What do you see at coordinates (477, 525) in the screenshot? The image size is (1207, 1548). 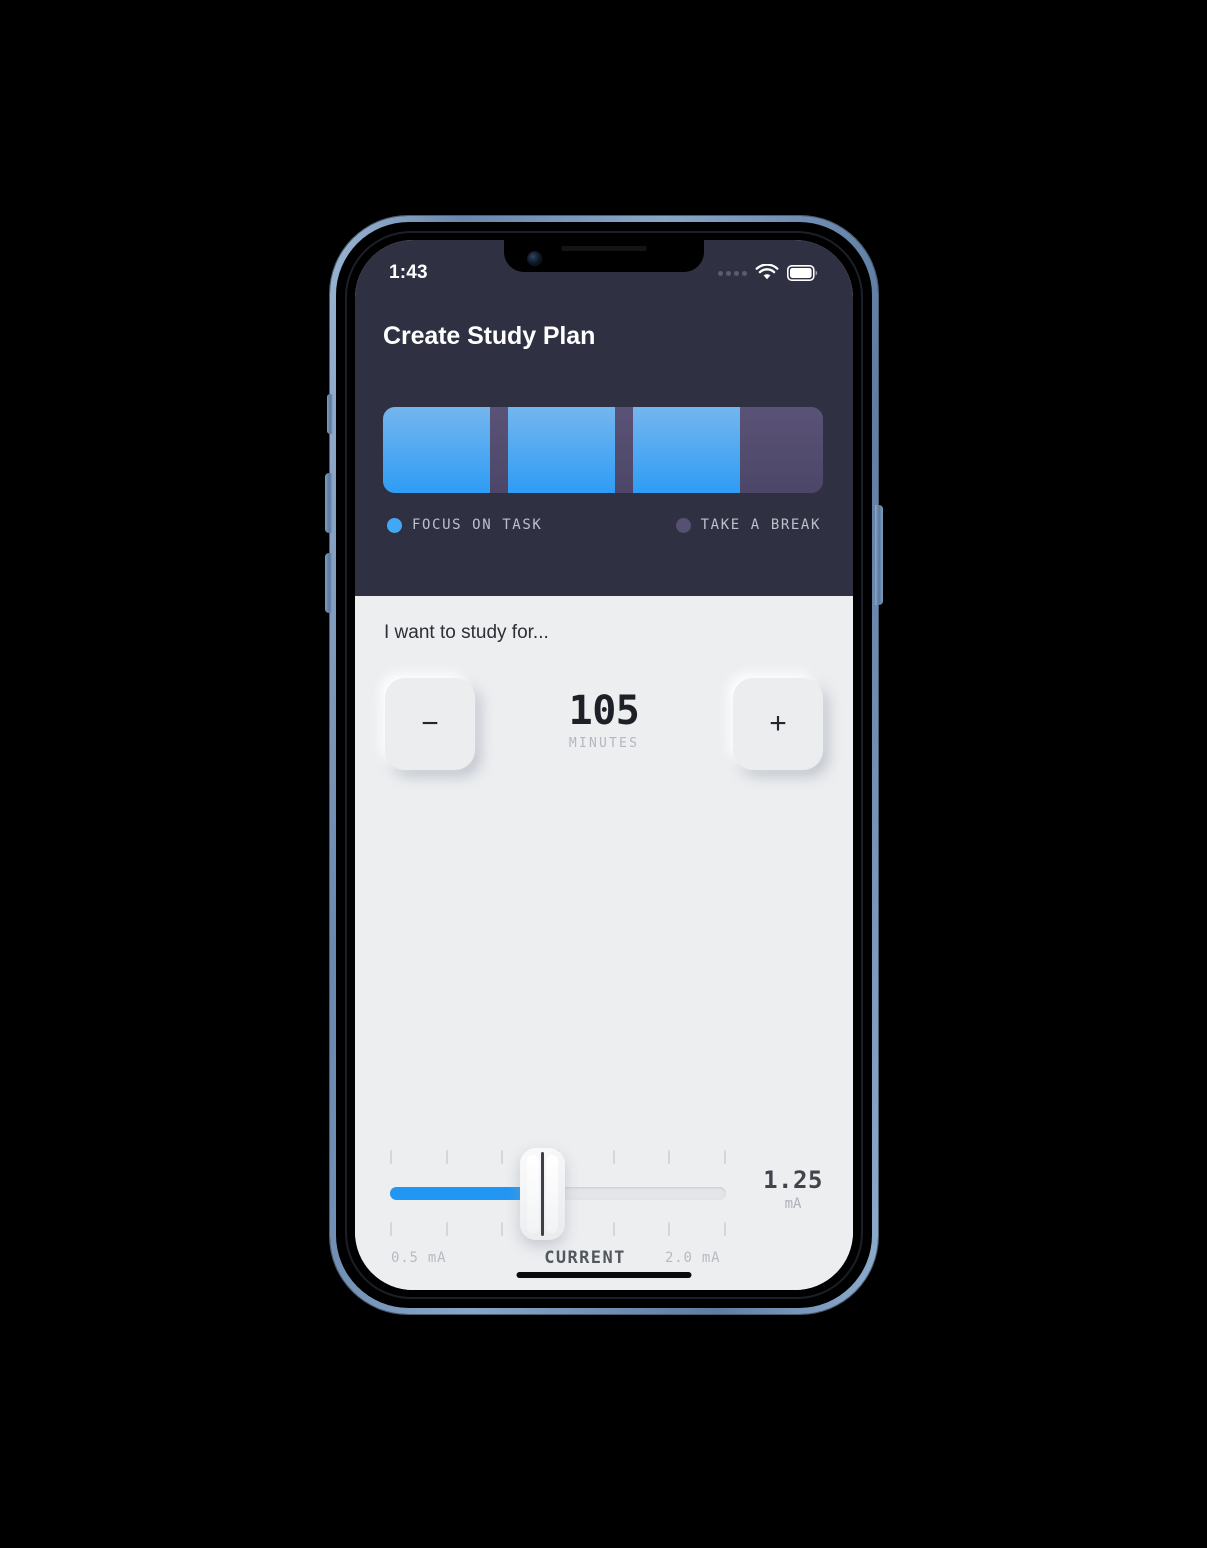 I see `legend-label-focus: FOCUS ON TASK` at bounding box center [477, 525].